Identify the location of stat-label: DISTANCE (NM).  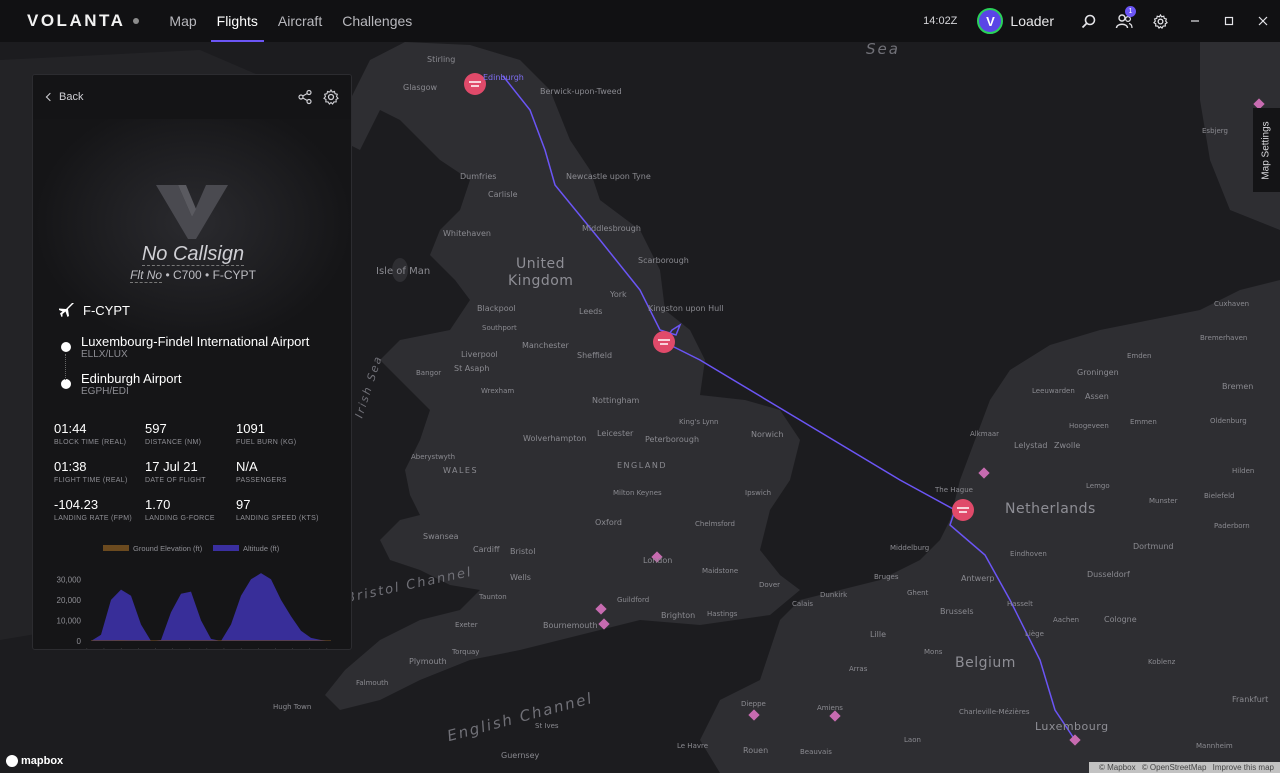
(173, 442).